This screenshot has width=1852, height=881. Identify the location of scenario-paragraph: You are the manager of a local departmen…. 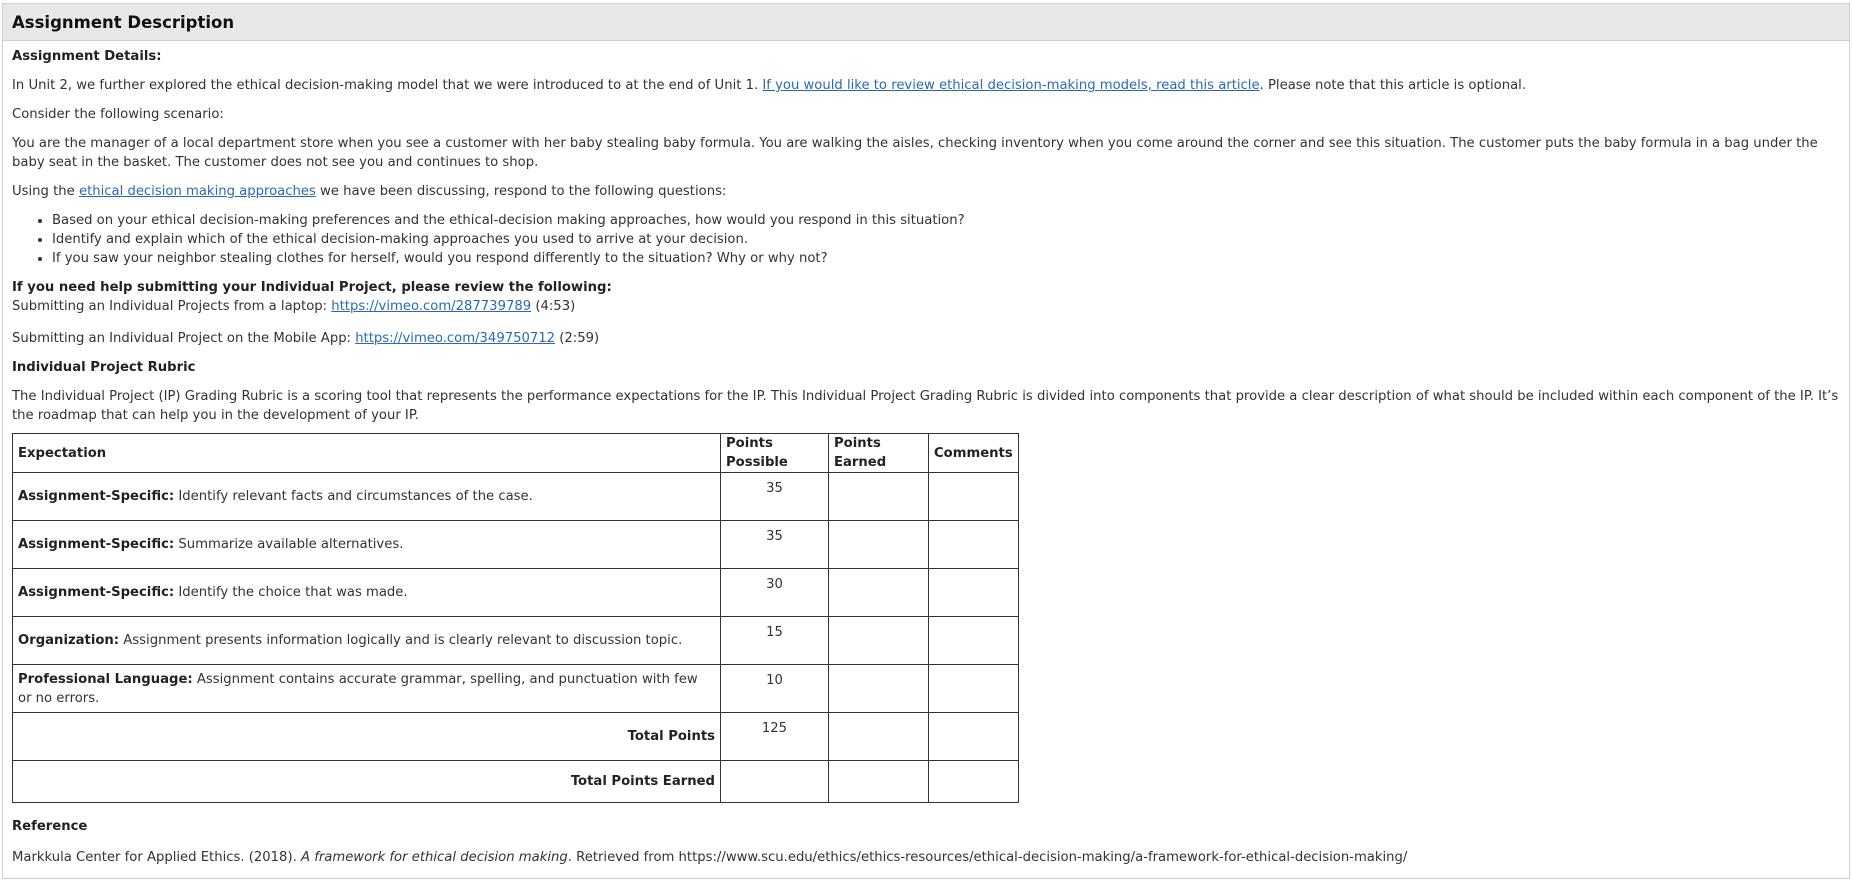
(915, 153).